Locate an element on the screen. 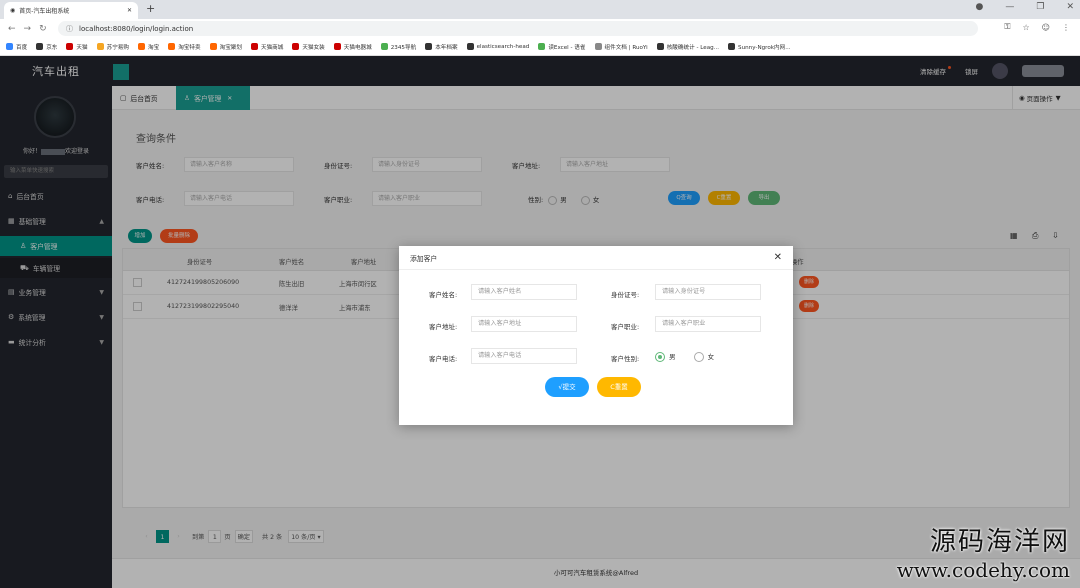  submit-button: √提交 is located at coordinates (567, 387).